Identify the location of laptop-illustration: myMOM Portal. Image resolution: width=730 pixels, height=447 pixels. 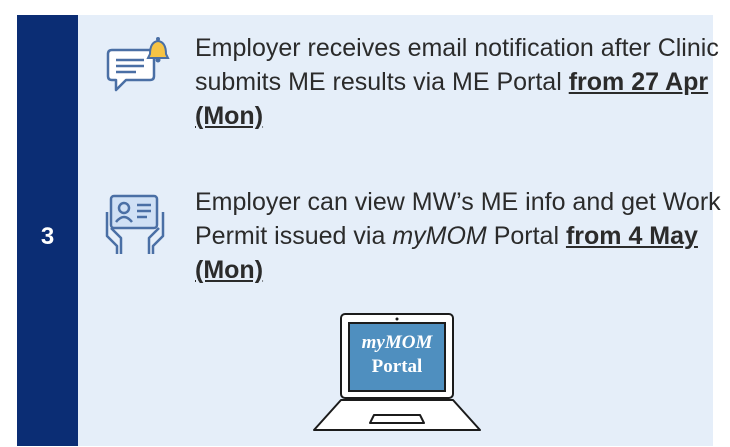
(397, 373).